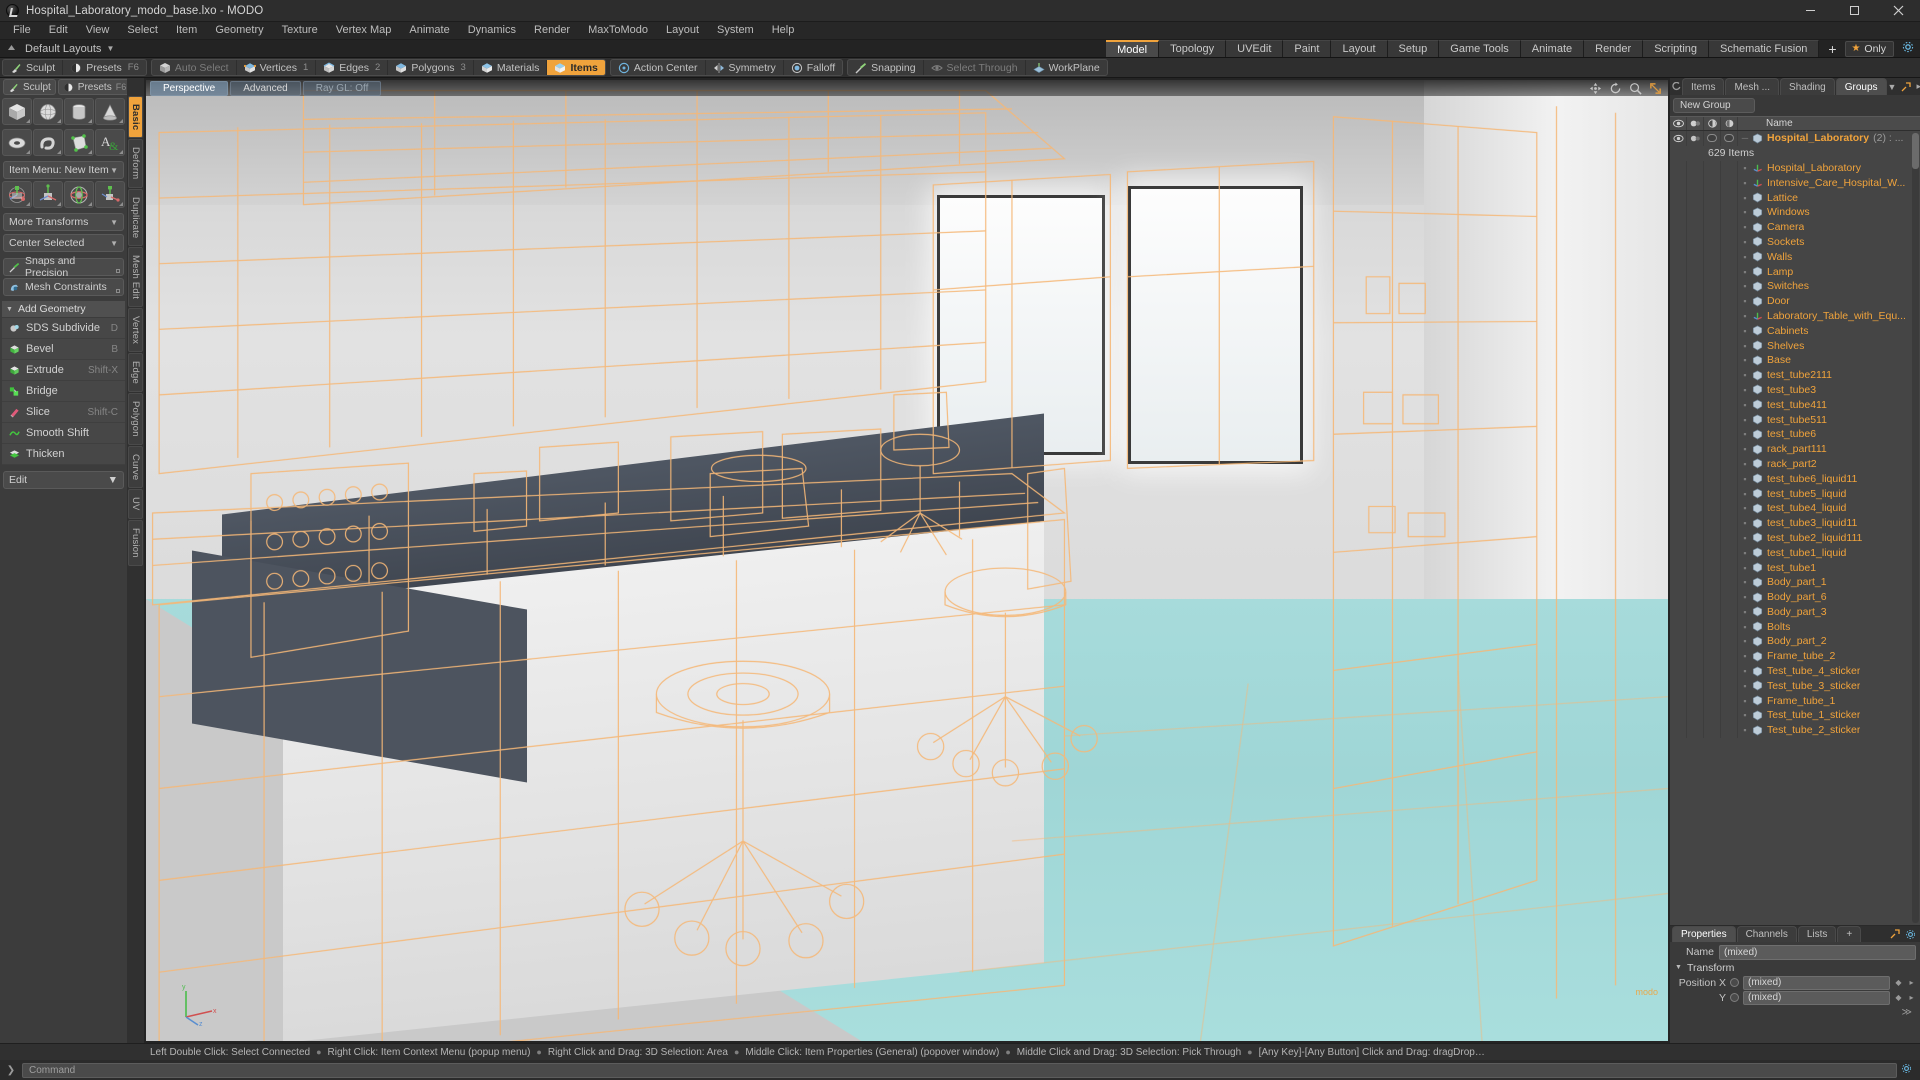 The width and height of the screenshot is (1920, 1080). What do you see at coordinates (17, 142) in the screenshot?
I see `torus-primitive-button` at bounding box center [17, 142].